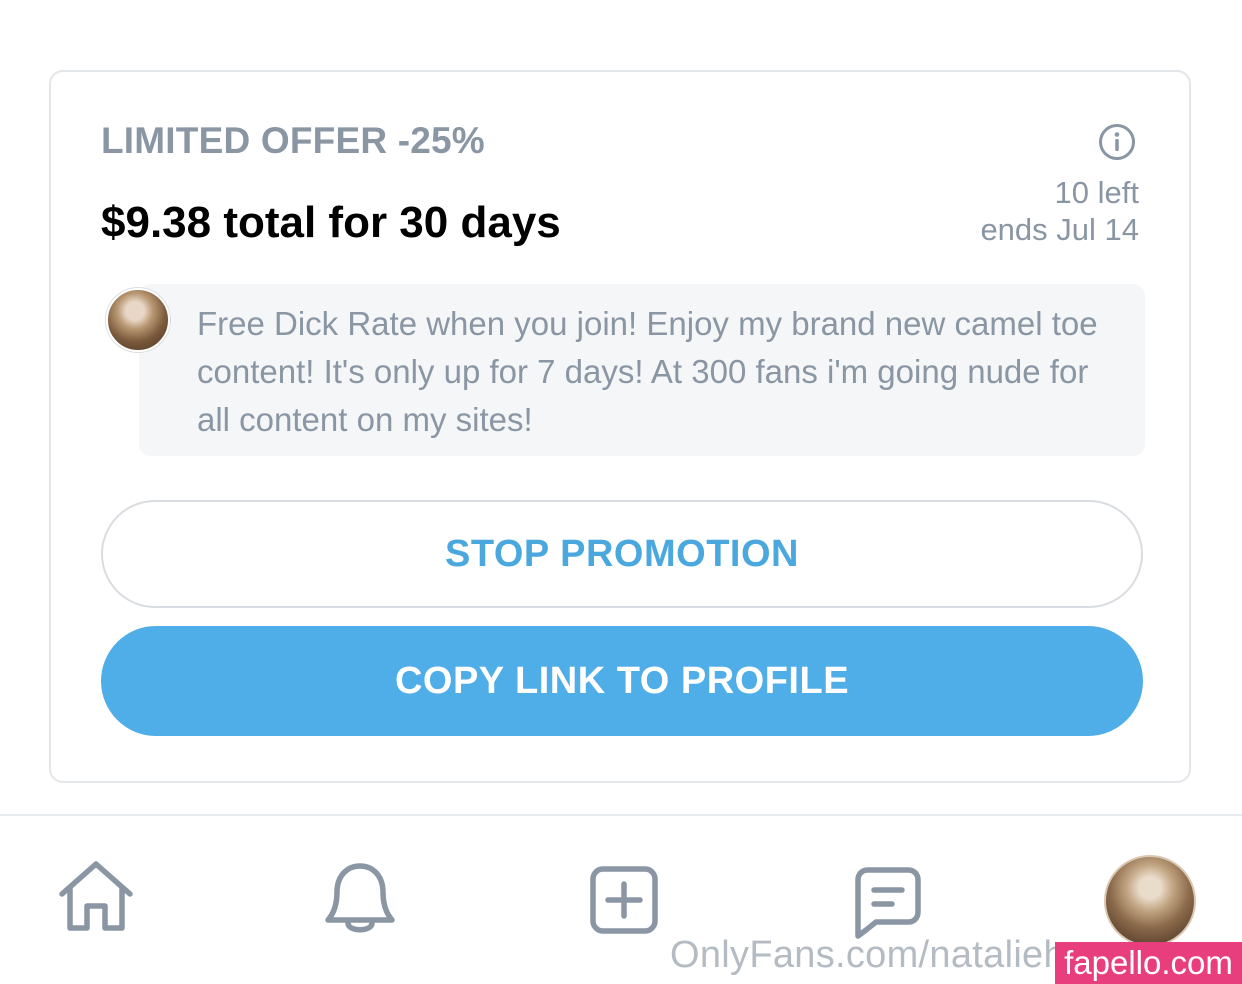 This screenshot has height=984, width=1242. Describe the element at coordinates (1148, 963) in the screenshot. I see `brand-watermark: fapello.com` at that location.